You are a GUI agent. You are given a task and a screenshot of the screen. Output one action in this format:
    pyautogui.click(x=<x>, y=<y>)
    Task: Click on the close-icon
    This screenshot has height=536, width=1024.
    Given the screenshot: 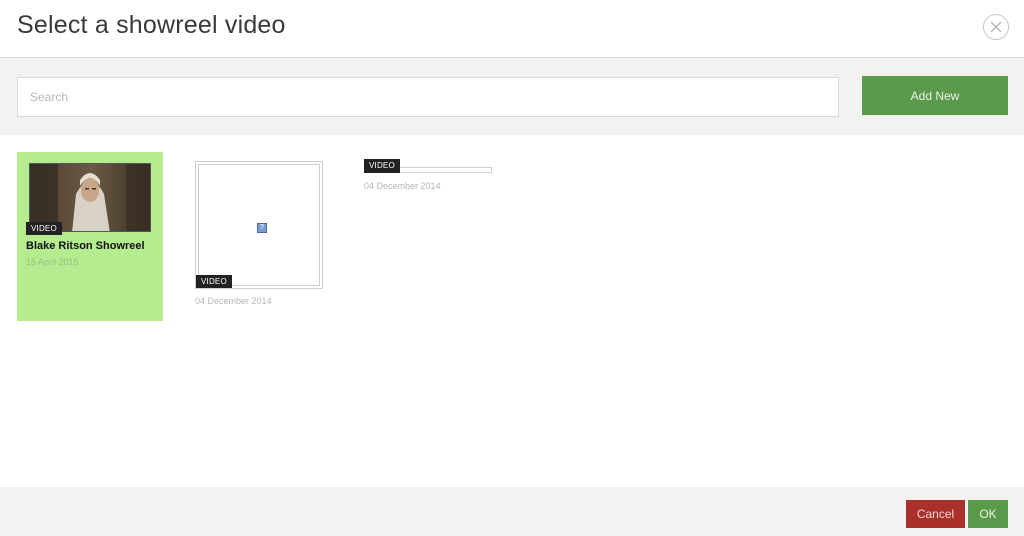 What is the action you would take?
    pyautogui.click(x=996, y=27)
    